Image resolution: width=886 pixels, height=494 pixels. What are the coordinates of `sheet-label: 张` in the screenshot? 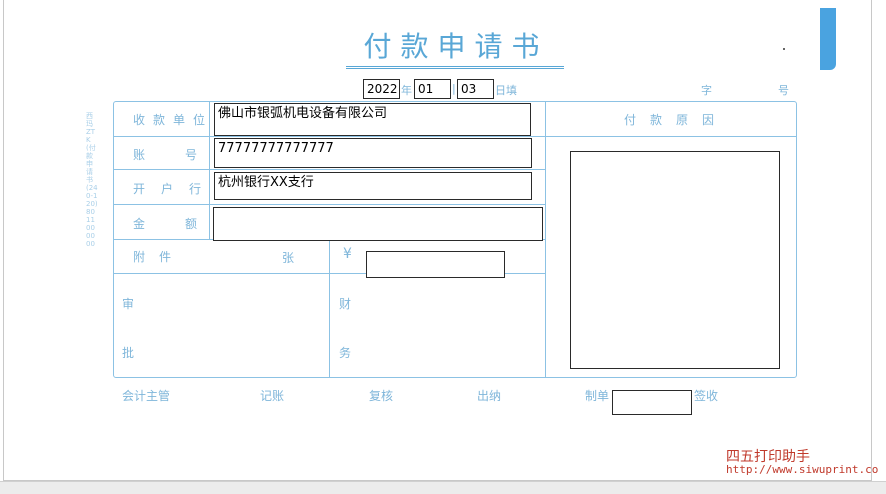 It's located at (292, 258).